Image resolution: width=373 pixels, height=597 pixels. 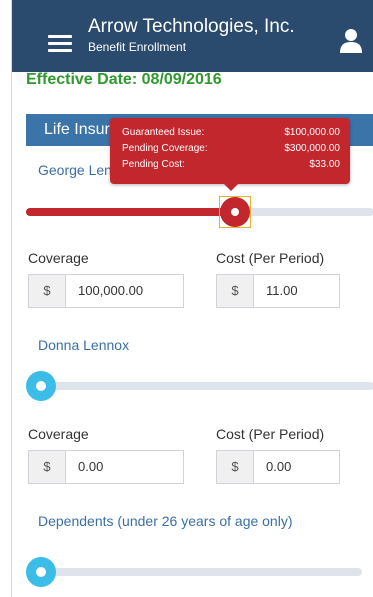 I want to click on cost-field-george: $ 11.00, so click(x=278, y=291).